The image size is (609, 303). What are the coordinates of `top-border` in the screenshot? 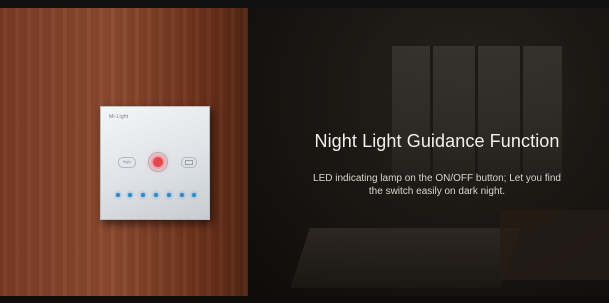 It's located at (304, 4).